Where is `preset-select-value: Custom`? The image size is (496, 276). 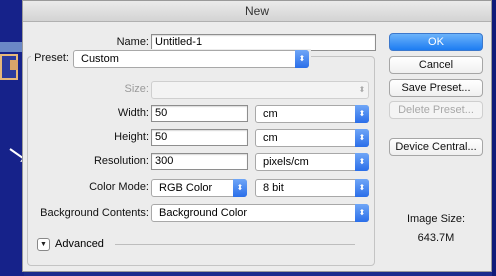
preset-select-value: Custom is located at coordinates (100, 59).